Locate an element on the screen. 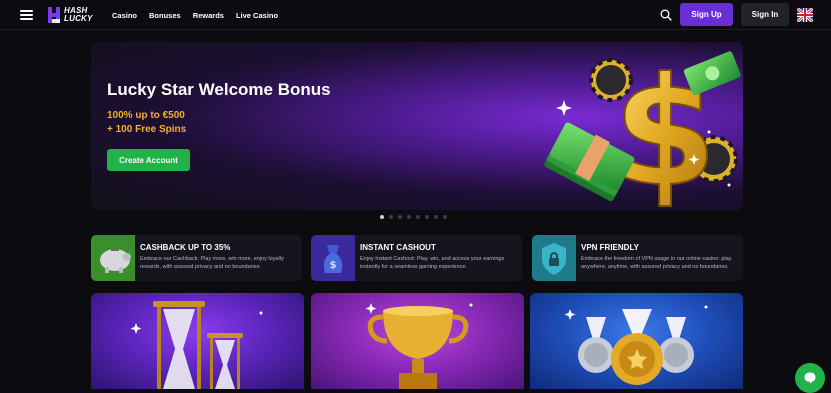  create-account-button: Create Account is located at coordinates (148, 160).